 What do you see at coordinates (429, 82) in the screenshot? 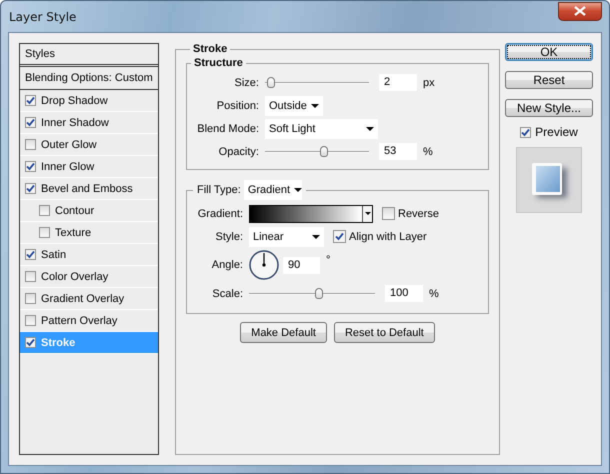
I see `unit-label: px` at bounding box center [429, 82].